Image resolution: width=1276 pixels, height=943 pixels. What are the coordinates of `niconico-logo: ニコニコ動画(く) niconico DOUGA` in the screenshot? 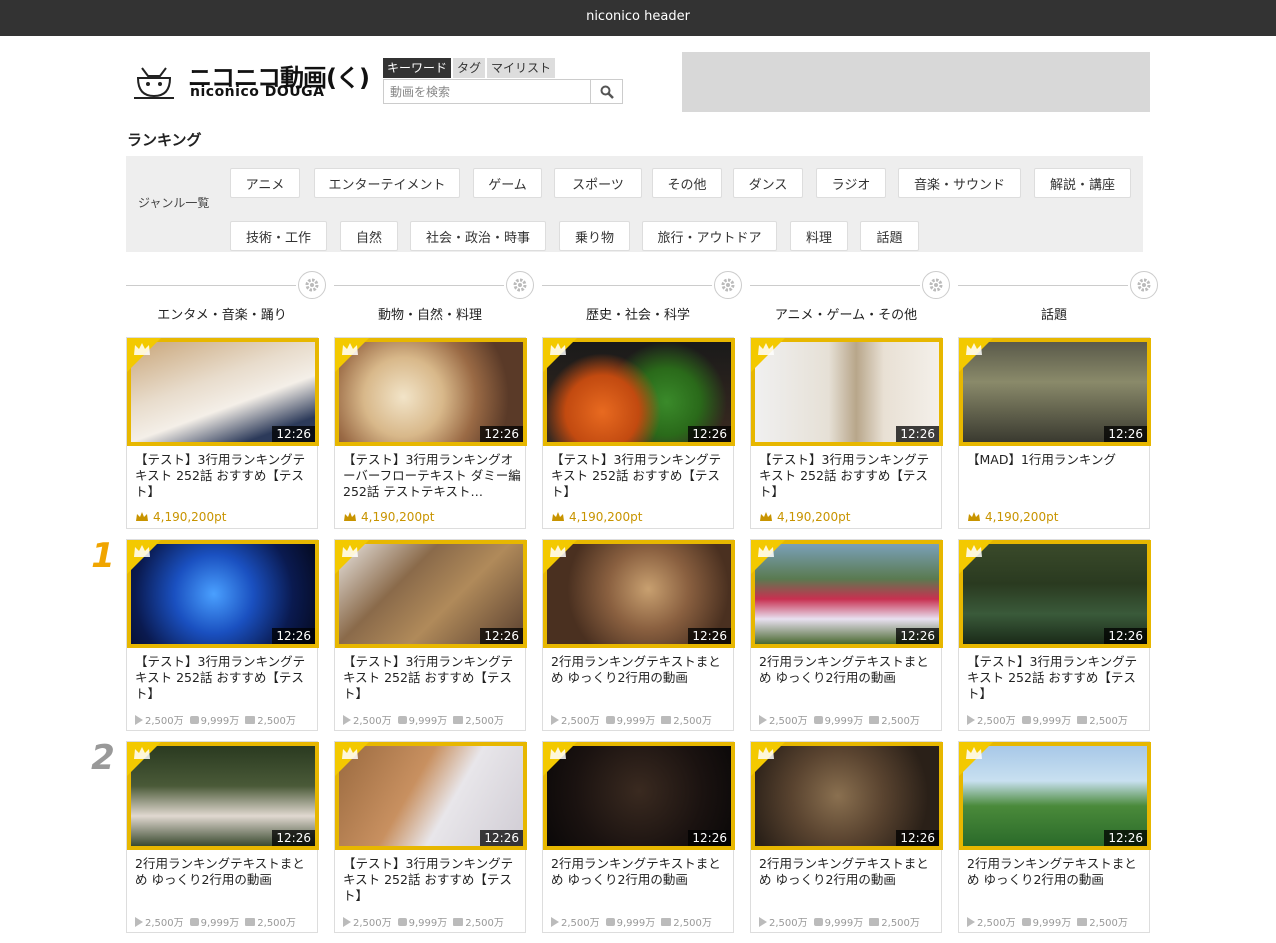 It's located at (250, 80).